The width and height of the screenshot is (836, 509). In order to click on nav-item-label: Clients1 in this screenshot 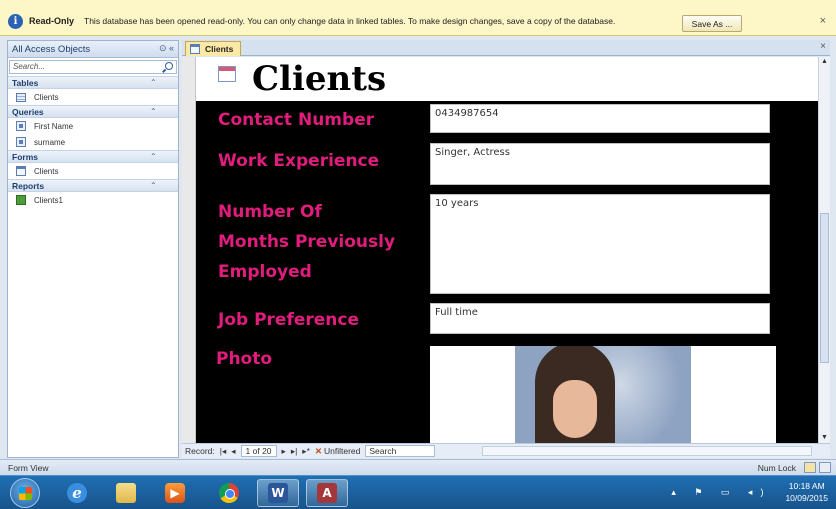, I will do `click(48, 200)`.